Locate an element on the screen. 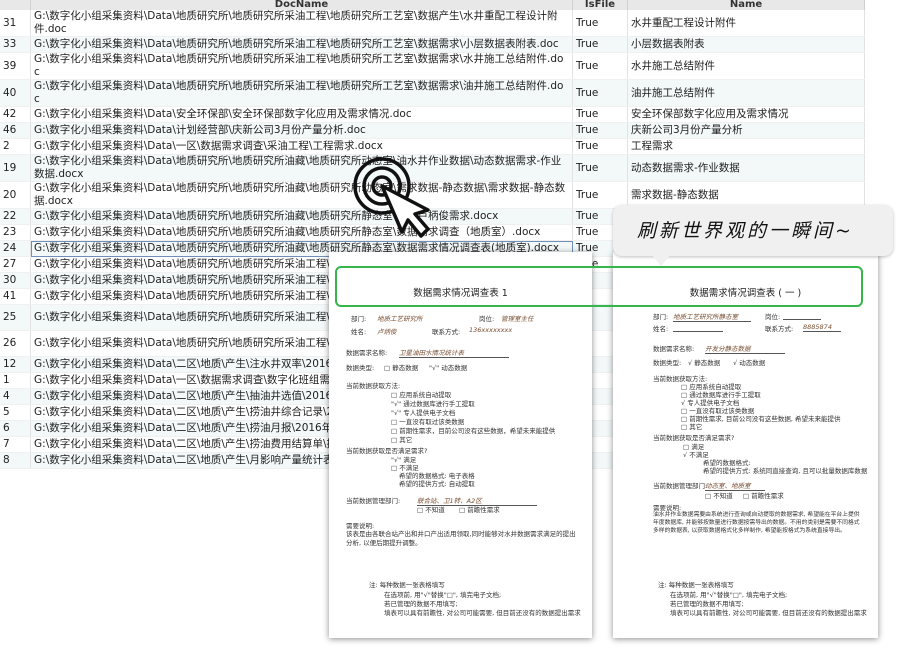  header-docname: DocName is located at coordinates (301, 5).